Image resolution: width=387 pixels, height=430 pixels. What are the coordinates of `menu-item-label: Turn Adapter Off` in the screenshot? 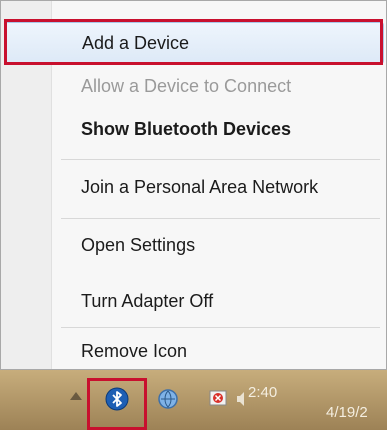 It's located at (147, 300).